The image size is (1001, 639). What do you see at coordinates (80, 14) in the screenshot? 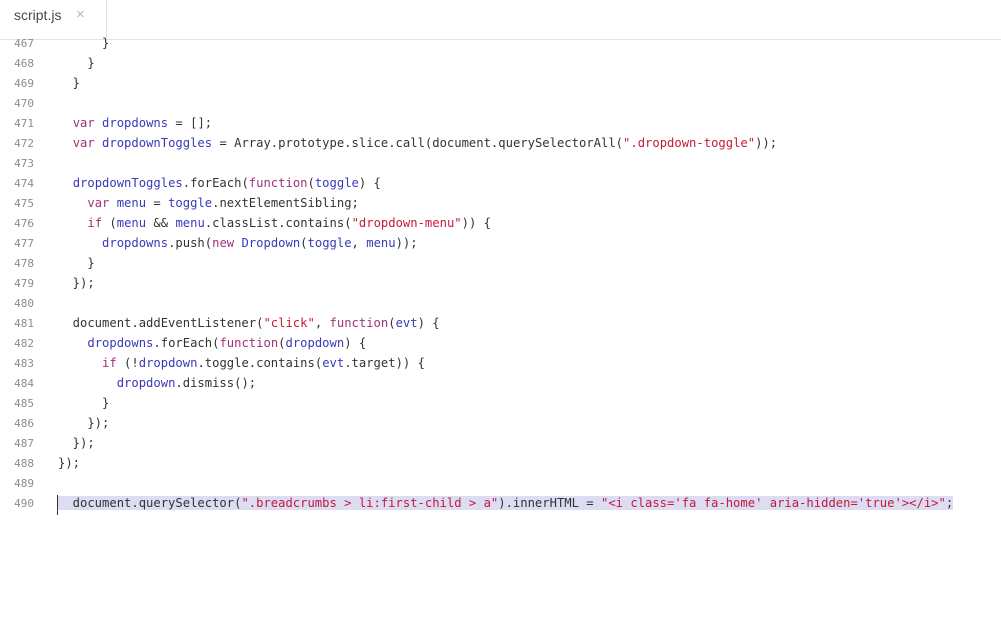
I see `close-icon: ×` at bounding box center [80, 14].